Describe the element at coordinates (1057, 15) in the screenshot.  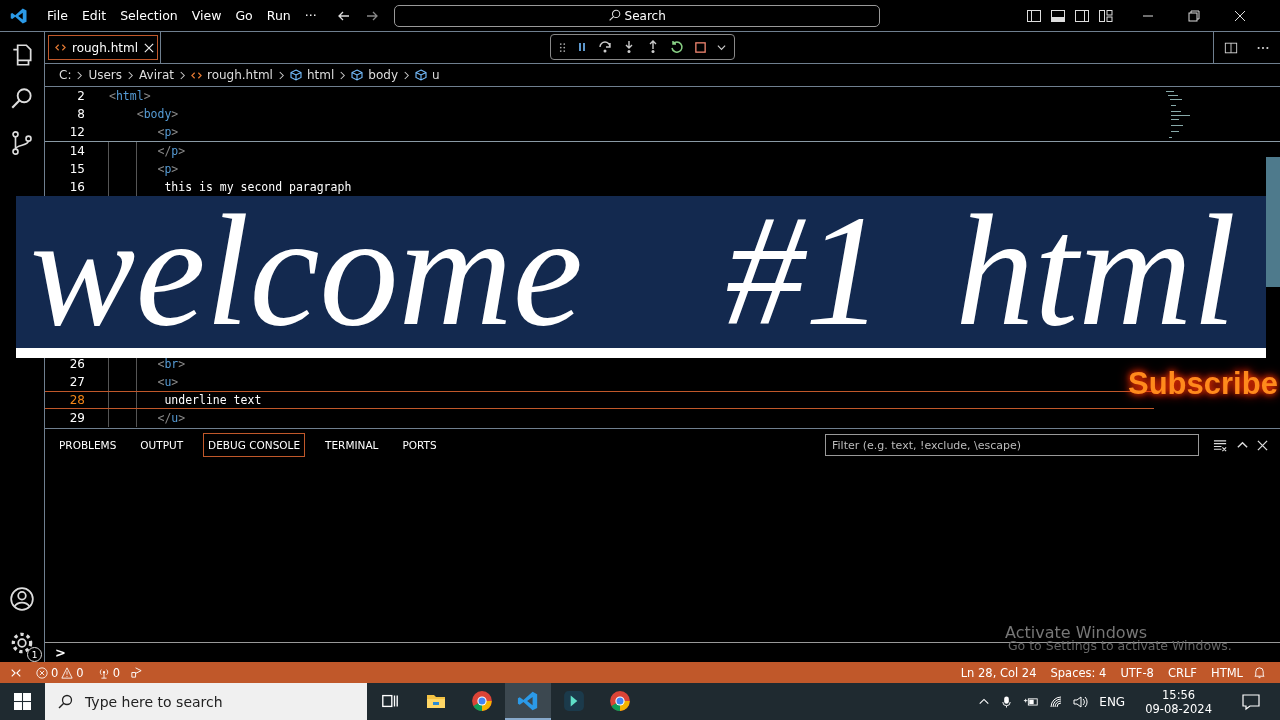
I see `panel-toggle-icon` at that location.